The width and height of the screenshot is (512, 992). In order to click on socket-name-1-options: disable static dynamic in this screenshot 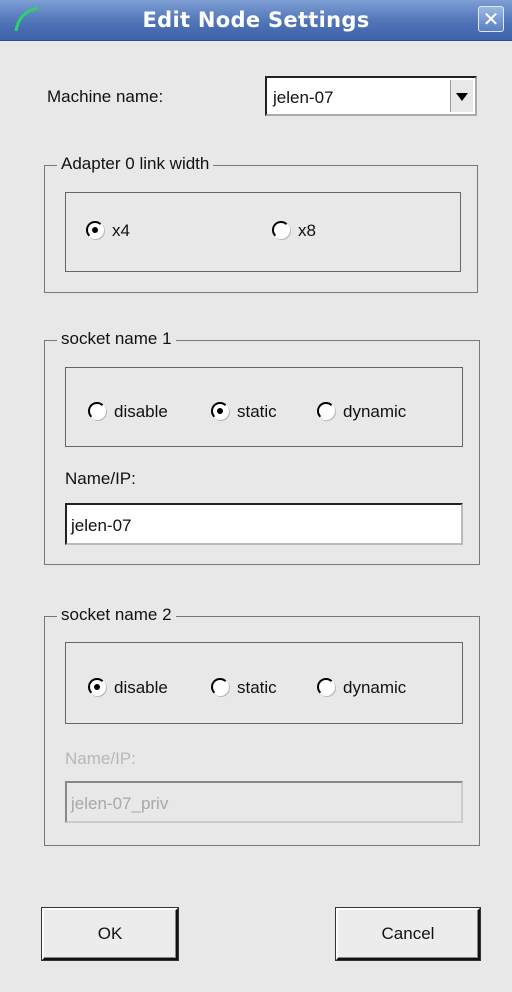, I will do `click(264, 407)`.